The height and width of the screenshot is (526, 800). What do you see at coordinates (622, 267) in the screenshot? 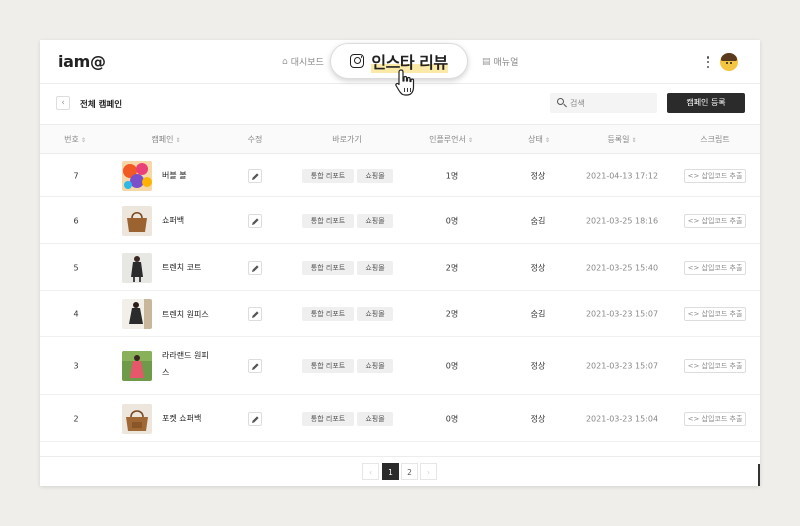
I see `registered-date: 2021-03-25 15:40` at bounding box center [622, 267].